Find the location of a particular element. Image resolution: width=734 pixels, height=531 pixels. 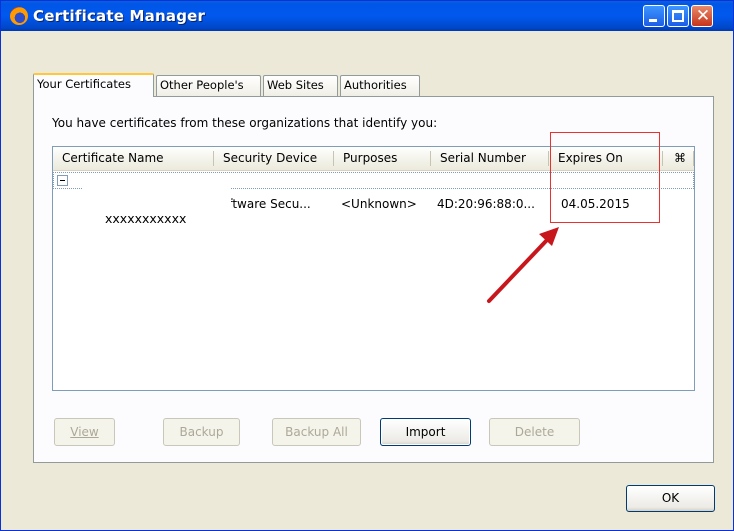

tab-your-certificates: Your Certificates is located at coordinates (93, 85).